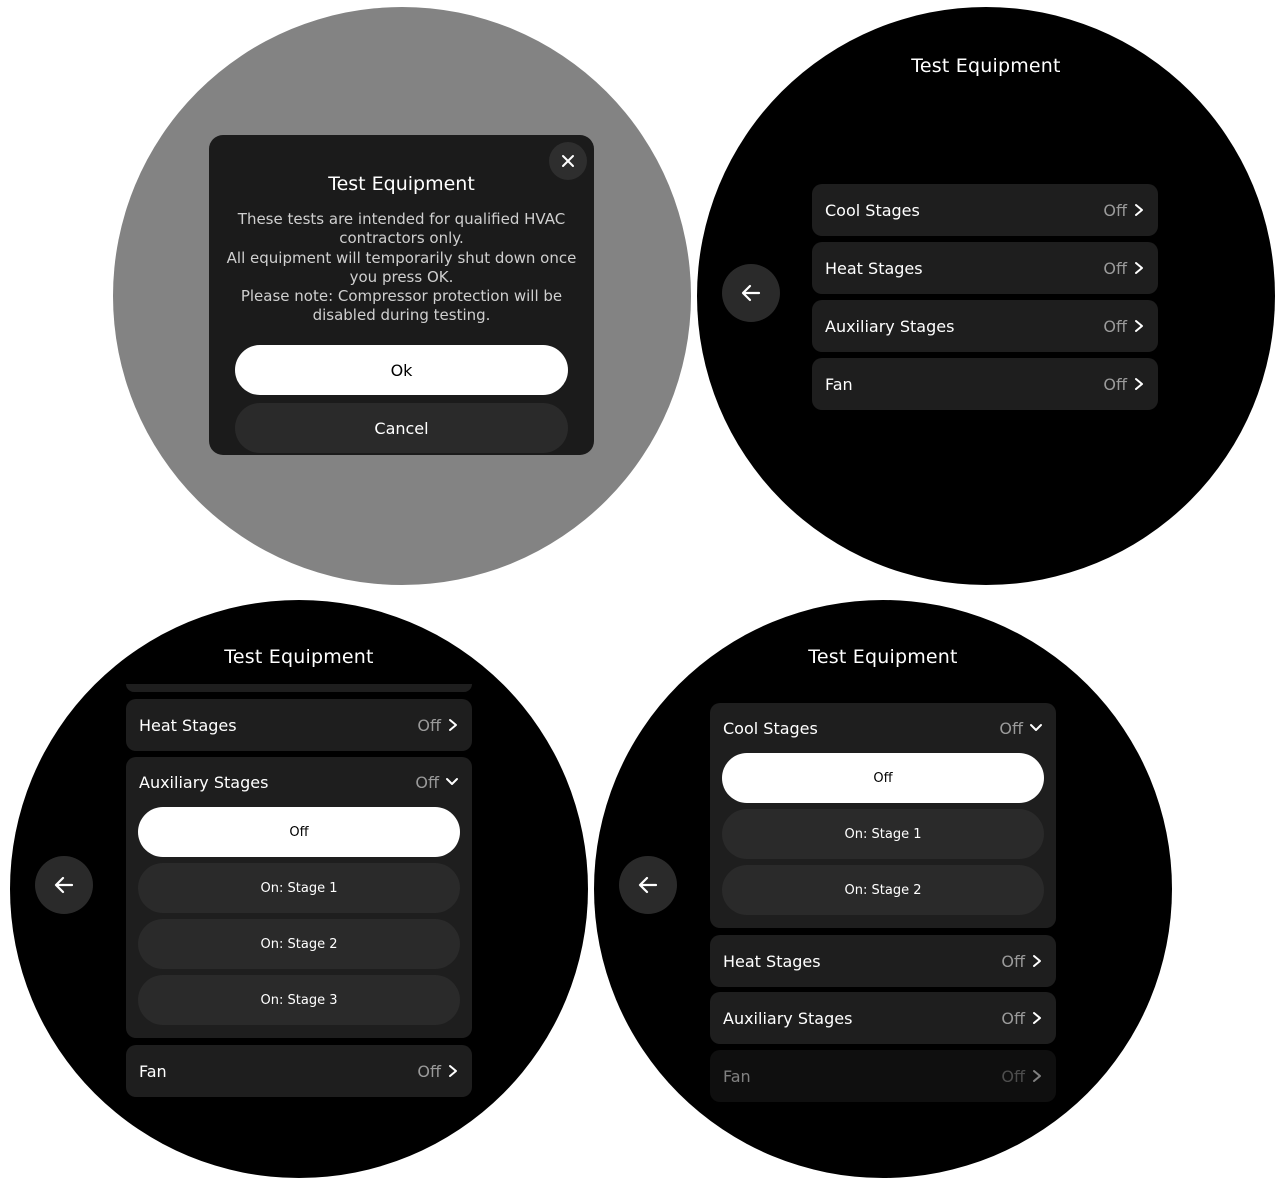 This screenshot has height=1178, width=1275. Describe the element at coordinates (401, 184) in the screenshot. I see `dialog-title: Test Equipment` at that location.